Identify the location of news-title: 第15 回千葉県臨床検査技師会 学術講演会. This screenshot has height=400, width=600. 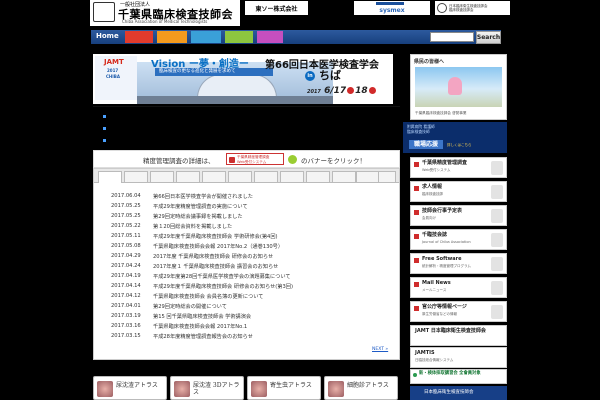
(202, 316).